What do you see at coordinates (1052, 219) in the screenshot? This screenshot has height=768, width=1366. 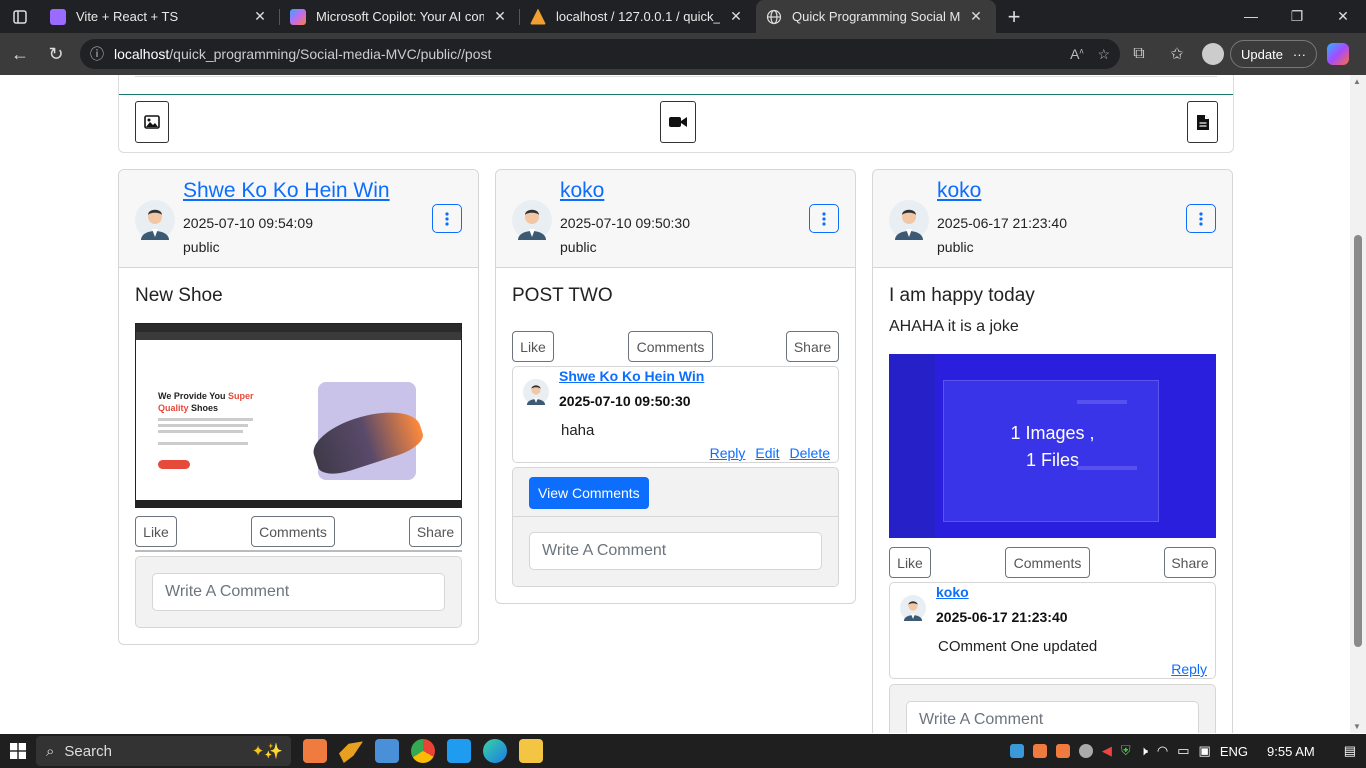 I see `post-header: koko 2025-06-17 21:23:40 public` at bounding box center [1052, 219].